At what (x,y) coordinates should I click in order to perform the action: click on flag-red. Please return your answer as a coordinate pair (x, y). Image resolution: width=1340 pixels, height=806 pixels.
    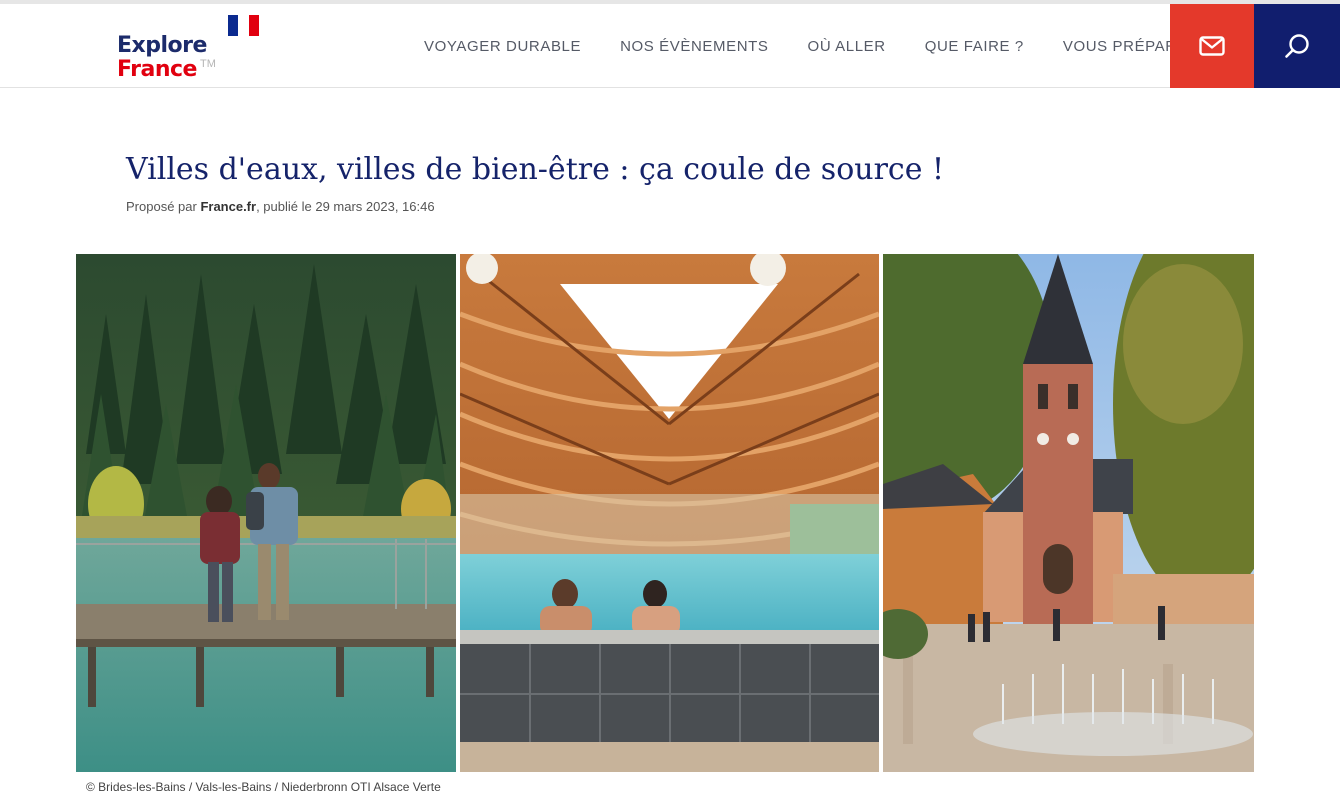
    Looking at the image, I should click on (253, 25).